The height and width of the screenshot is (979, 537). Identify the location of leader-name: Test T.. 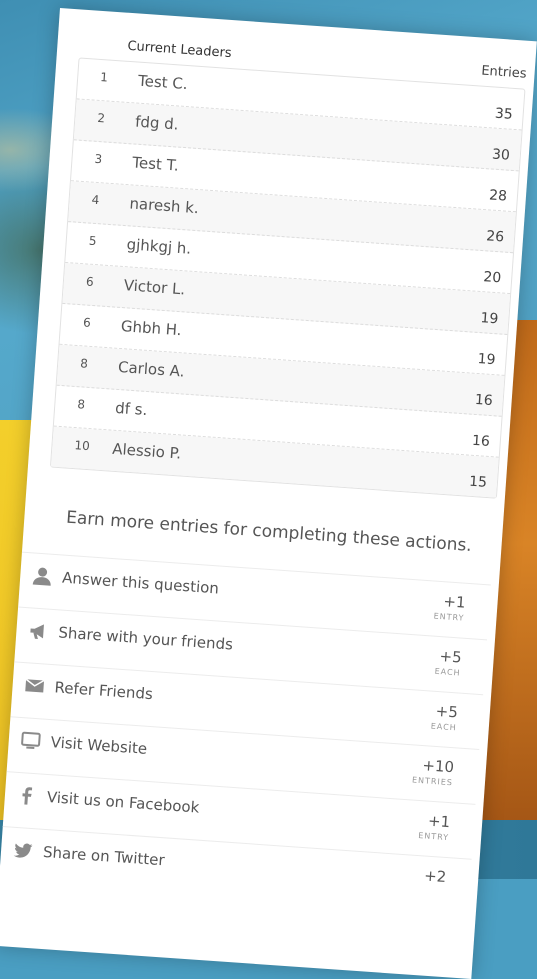
(155, 164).